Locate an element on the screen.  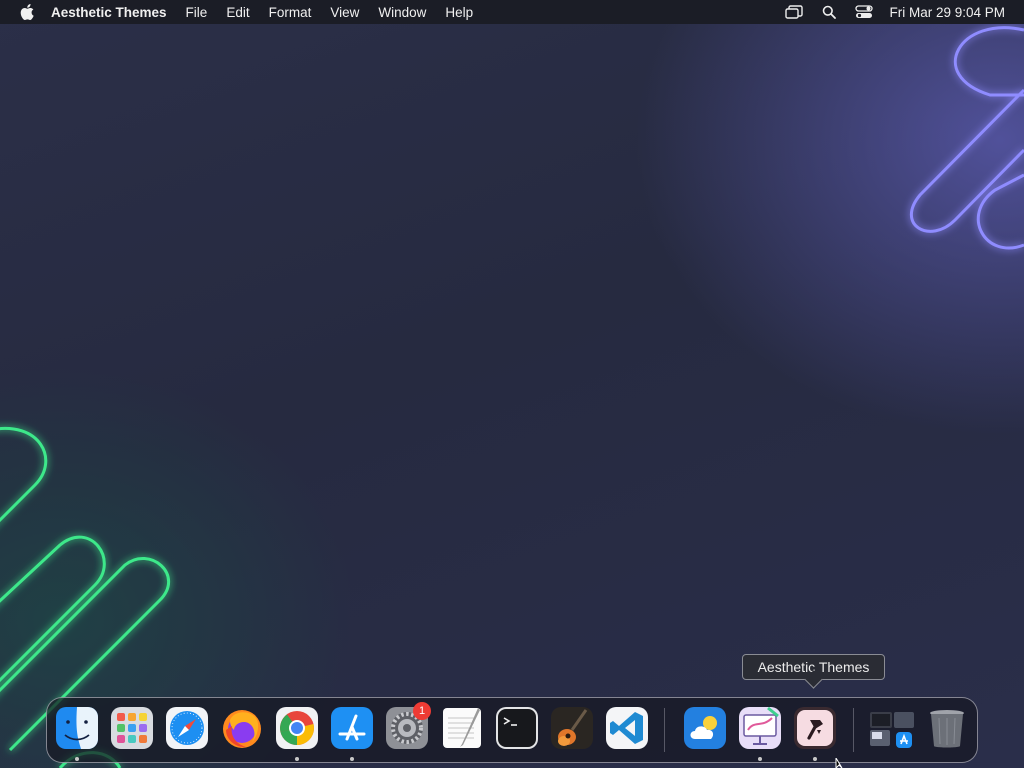
textedit-icon is located at coordinates (462, 728).